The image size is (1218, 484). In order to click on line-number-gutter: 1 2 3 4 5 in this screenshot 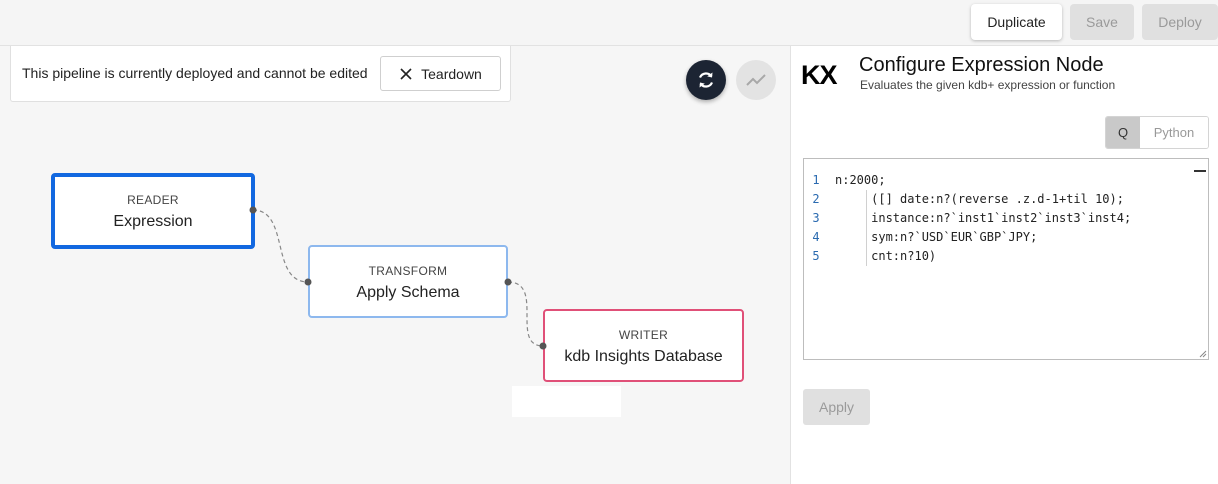, I will do `click(816, 218)`.